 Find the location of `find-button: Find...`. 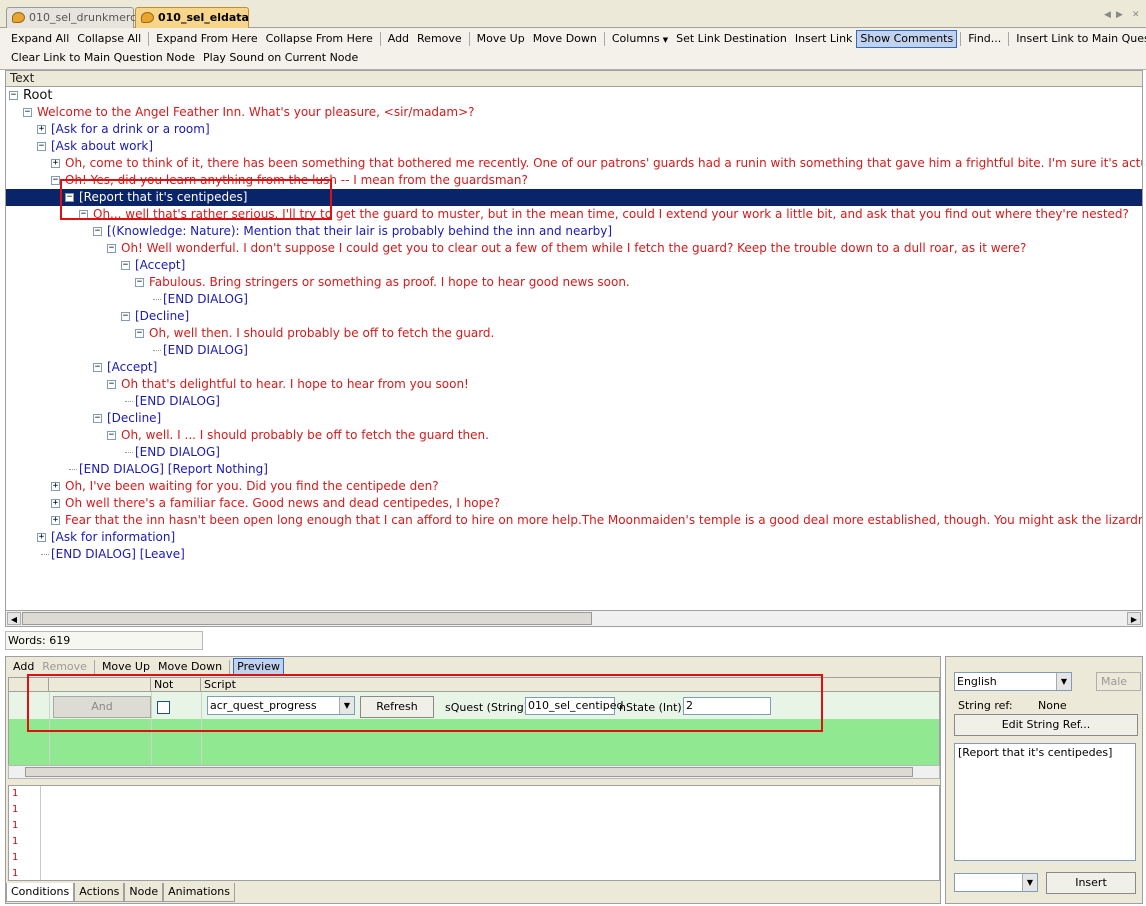

find-button: Find... is located at coordinates (984, 39).